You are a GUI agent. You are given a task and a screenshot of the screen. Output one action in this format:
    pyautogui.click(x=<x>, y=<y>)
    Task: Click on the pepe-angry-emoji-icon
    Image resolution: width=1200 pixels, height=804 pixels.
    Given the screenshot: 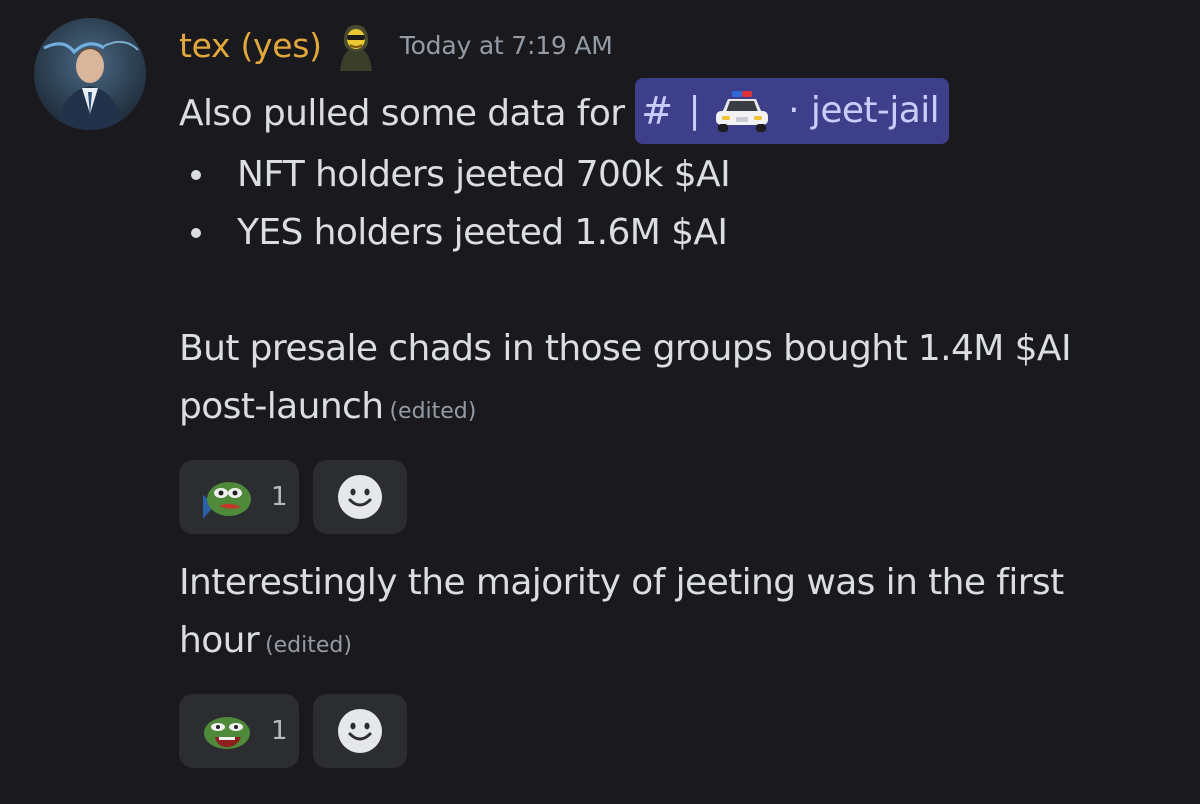 What is the action you would take?
    pyautogui.click(x=227, y=733)
    